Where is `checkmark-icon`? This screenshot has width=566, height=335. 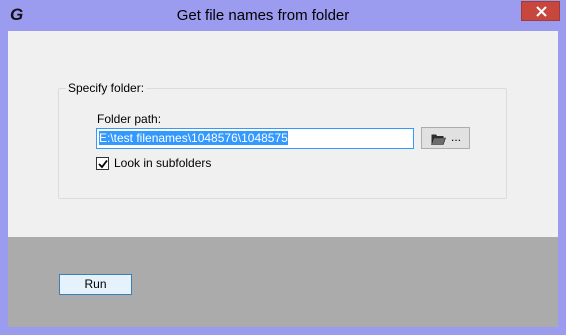 checkmark-icon is located at coordinates (103, 164).